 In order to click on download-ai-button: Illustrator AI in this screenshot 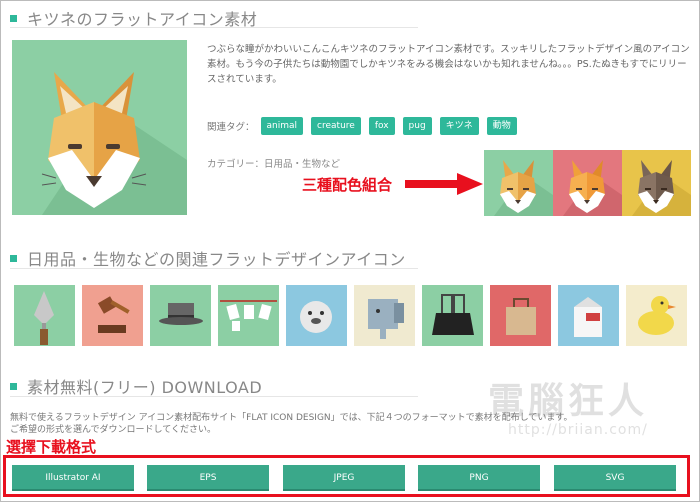, I will do `click(73, 478)`.